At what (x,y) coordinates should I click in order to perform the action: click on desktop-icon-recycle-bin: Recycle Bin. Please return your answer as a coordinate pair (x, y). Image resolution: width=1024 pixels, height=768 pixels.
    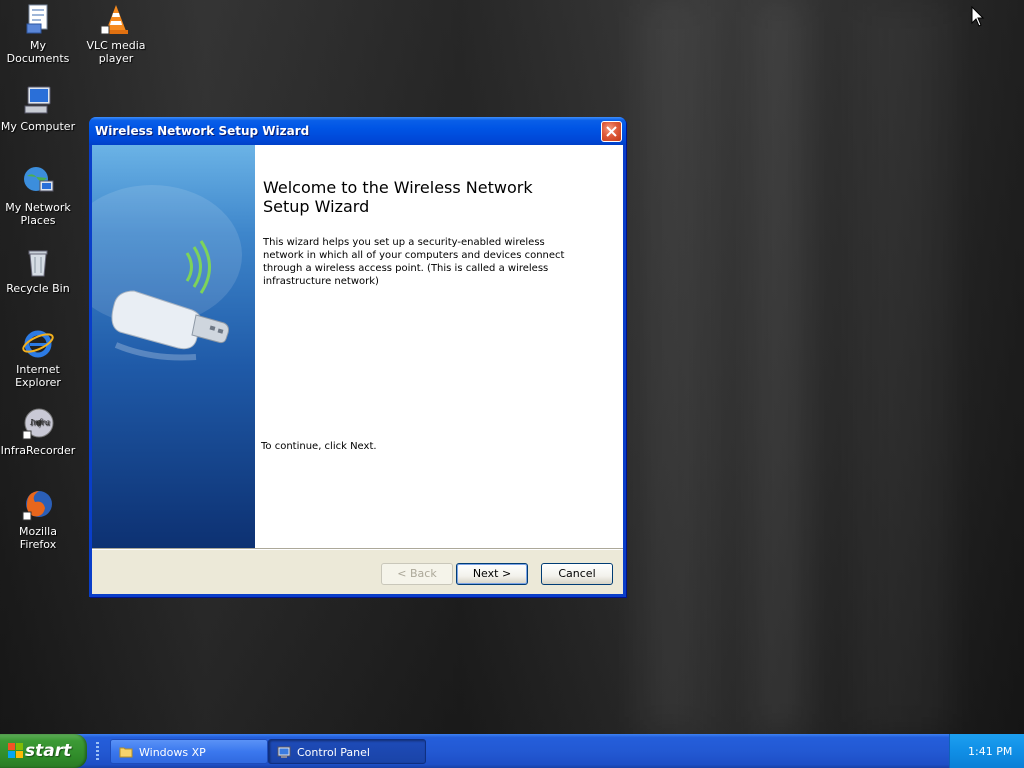
    Looking at the image, I should click on (38, 270).